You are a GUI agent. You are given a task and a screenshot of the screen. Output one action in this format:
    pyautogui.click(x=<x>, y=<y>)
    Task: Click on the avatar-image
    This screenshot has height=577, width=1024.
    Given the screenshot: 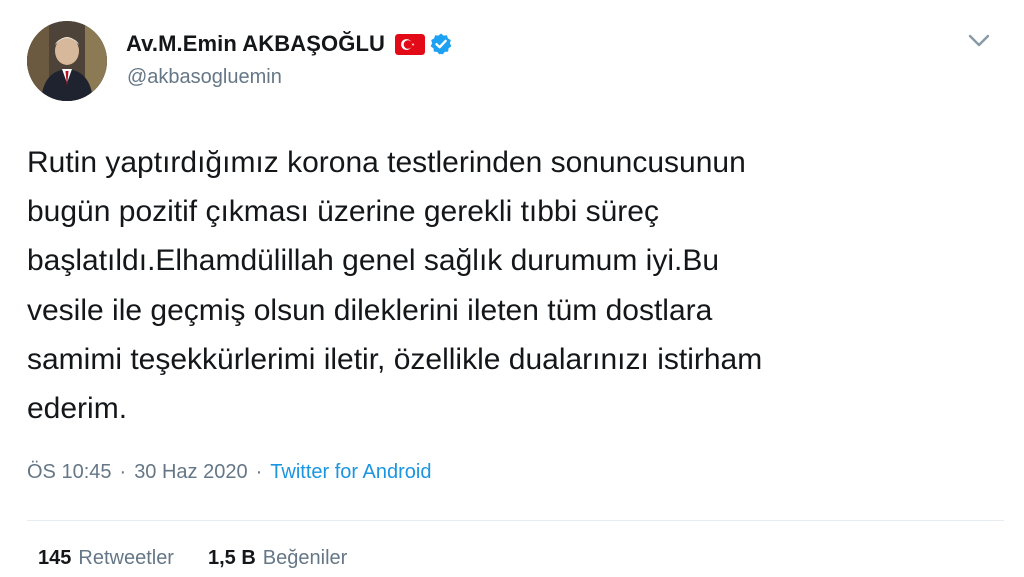 What is the action you would take?
    pyautogui.click(x=67, y=61)
    